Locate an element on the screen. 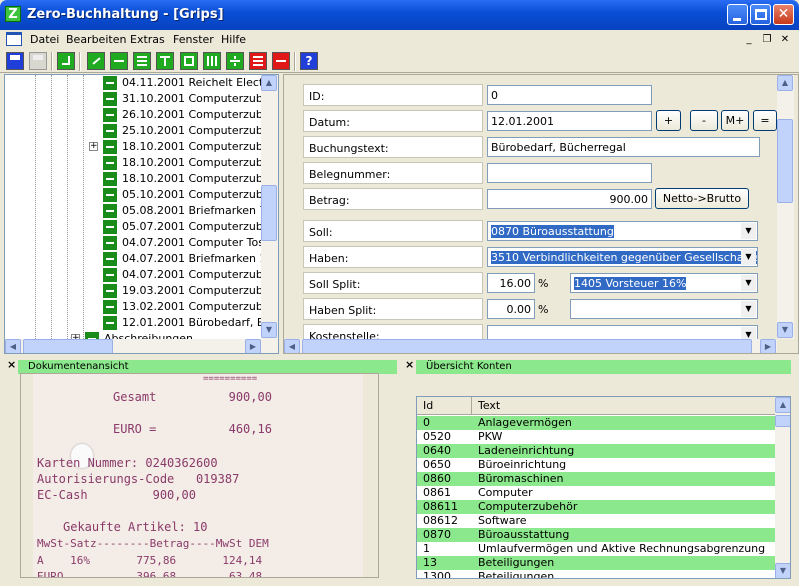 This screenshot has width=799, height=586. close-accounts-panel-icon: × is located at coordinates (409, 364).